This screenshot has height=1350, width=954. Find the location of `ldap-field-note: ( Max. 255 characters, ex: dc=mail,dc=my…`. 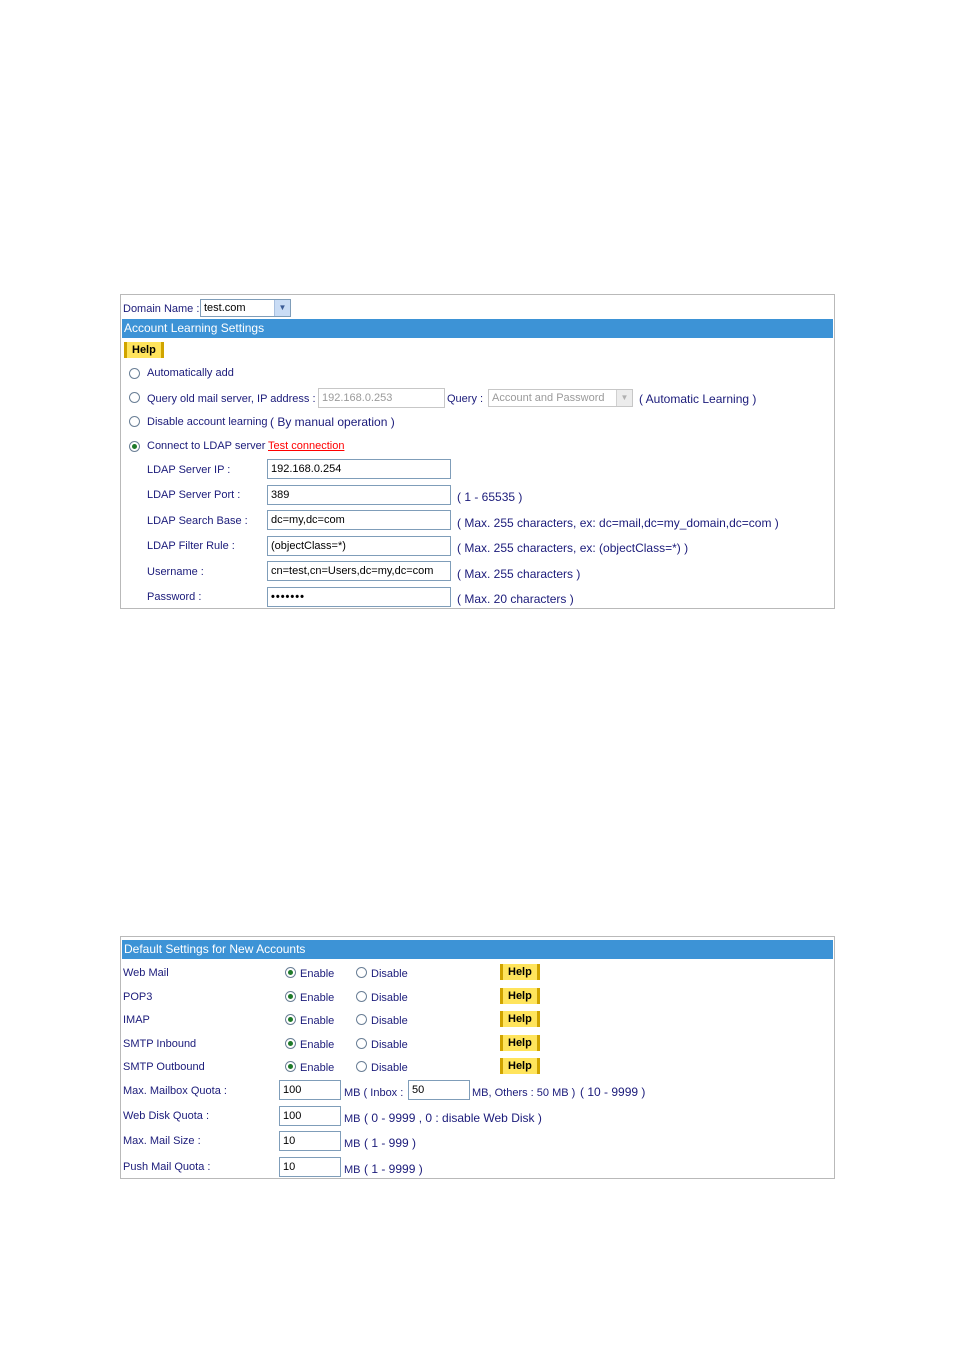

ldap-field-note: ( Max. 255 characters, ex: dc=mail,dc=my… is located at coordinates (618, 523).